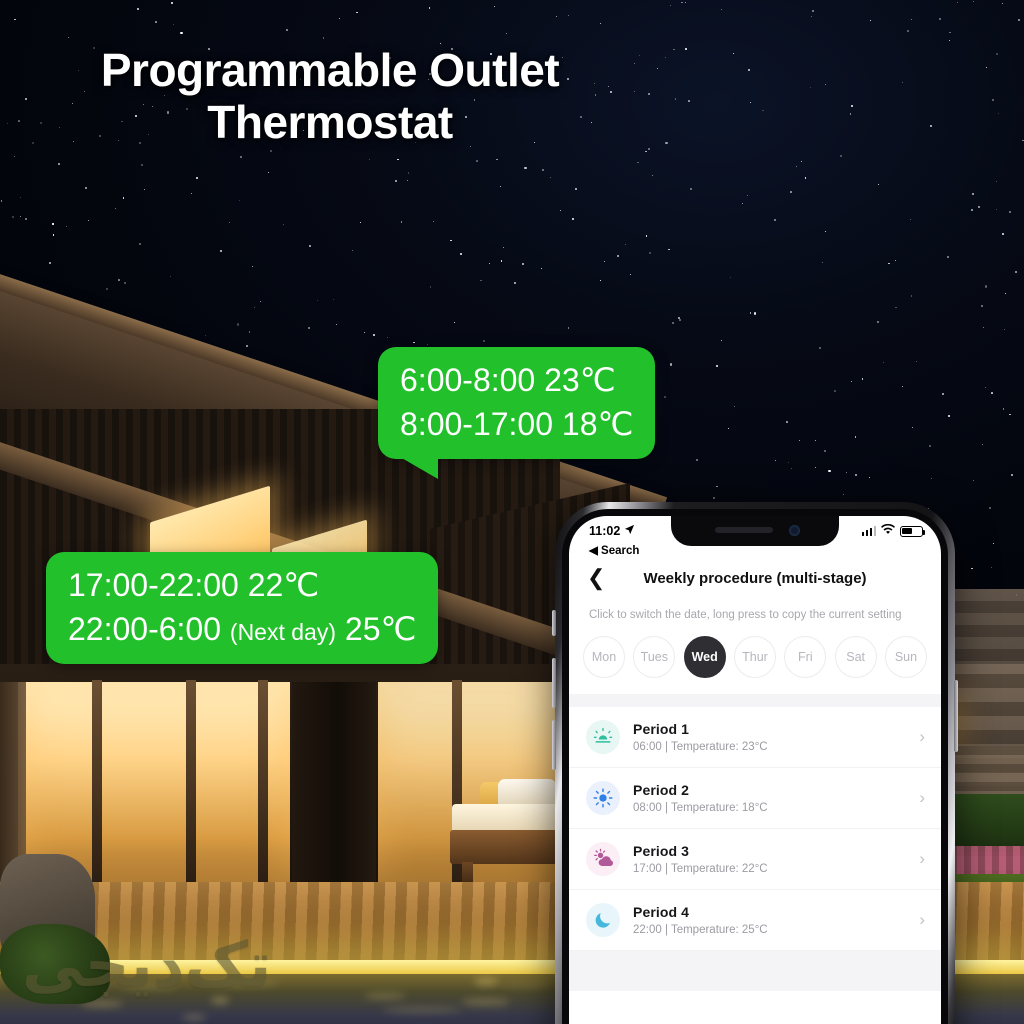 The width and height of the screenshot is (1024, 1024). I want to click on volume-up-button, so click(554, 683).